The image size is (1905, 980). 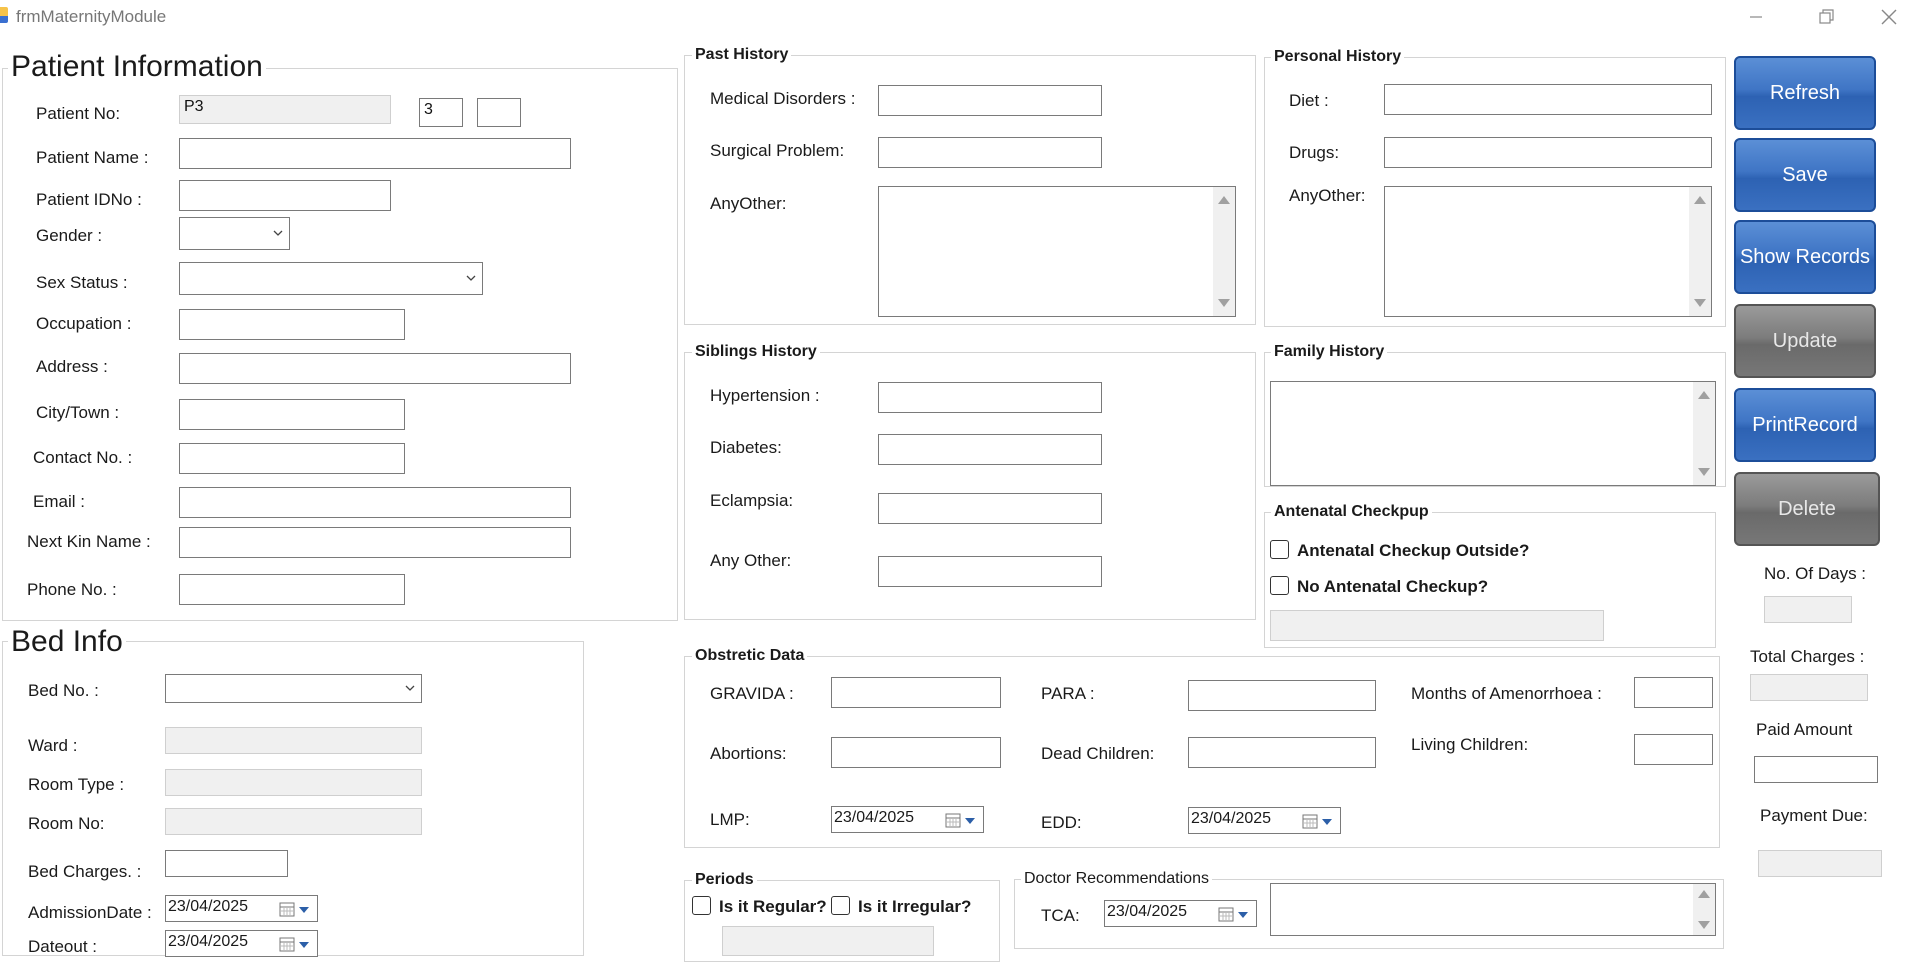 What do you see at coordinates (53, 745) in the screenshot?
I see `ward-label: Ward :` at bounding box center [53, 745].